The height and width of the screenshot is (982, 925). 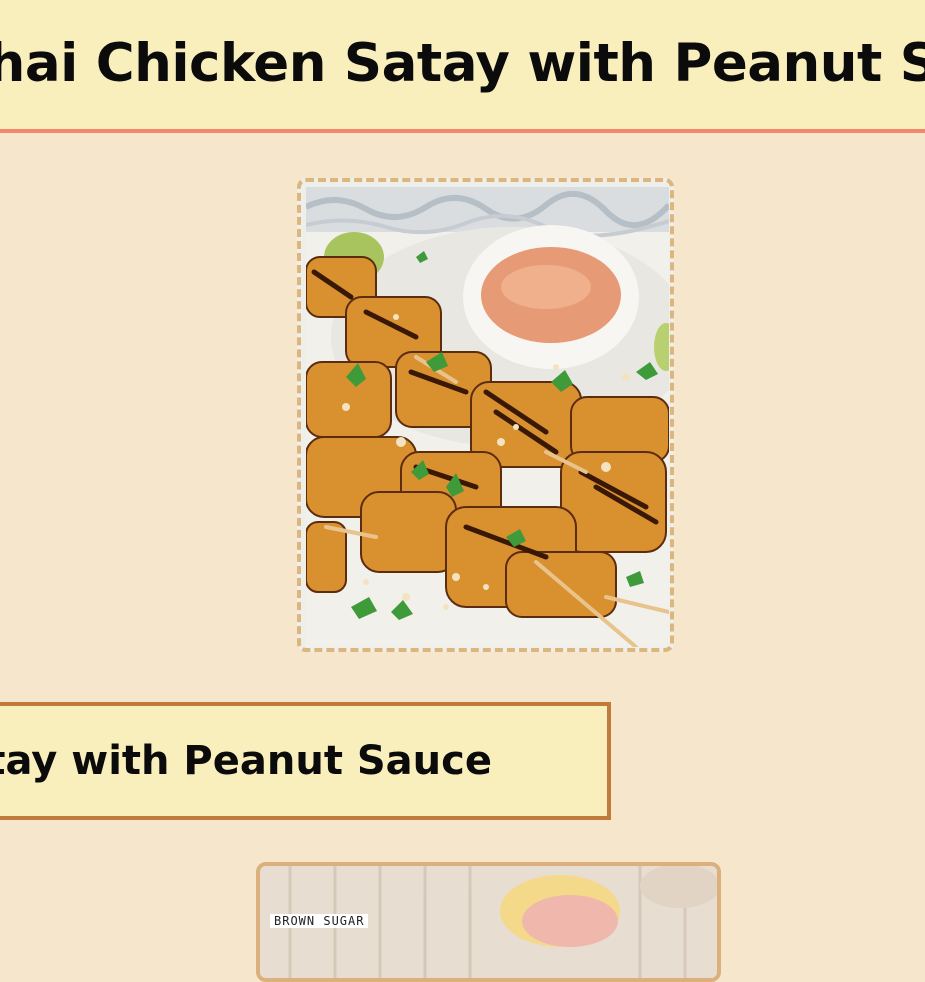 I want to click on ingredients-image-card: BROWN SUGAR, so click(x=488, y=922).